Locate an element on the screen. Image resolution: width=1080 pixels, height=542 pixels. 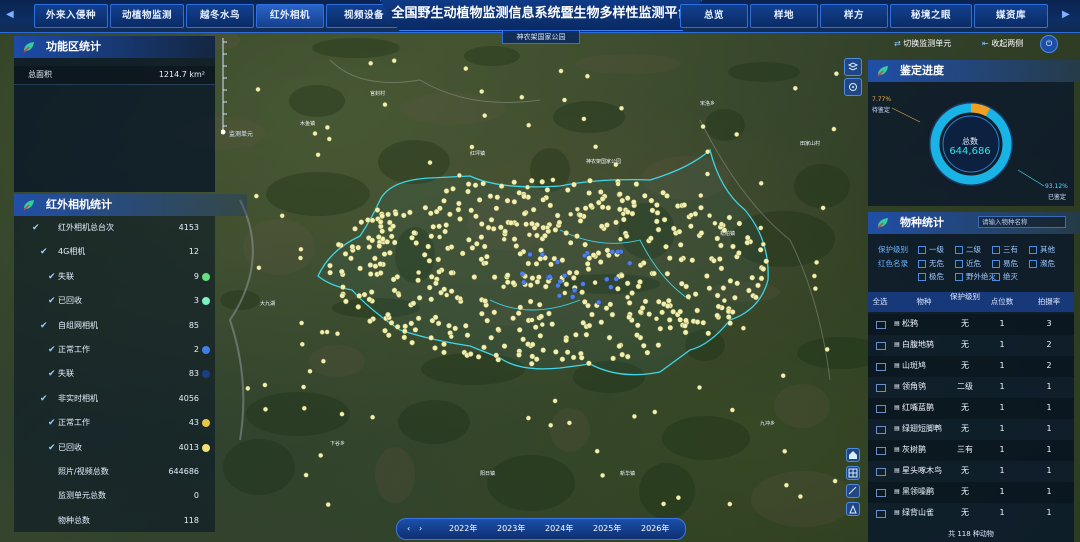
zoom-track is located at coordinates (240, 88).